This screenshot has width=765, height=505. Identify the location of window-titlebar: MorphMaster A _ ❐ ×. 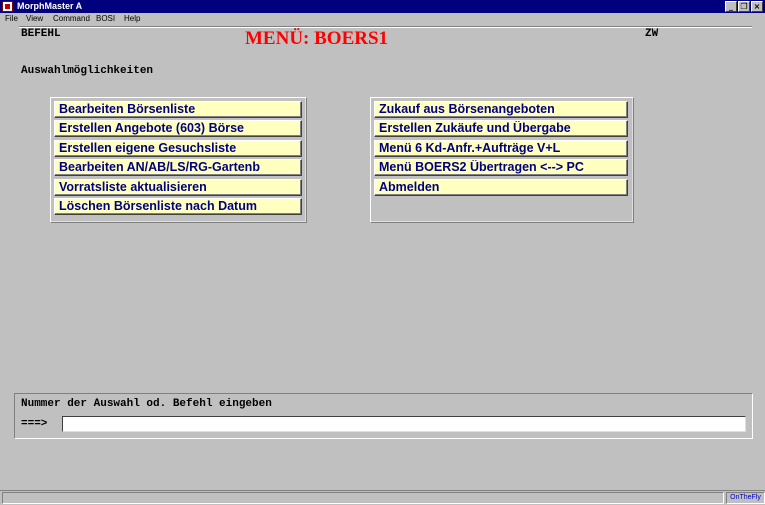
(382, 6).